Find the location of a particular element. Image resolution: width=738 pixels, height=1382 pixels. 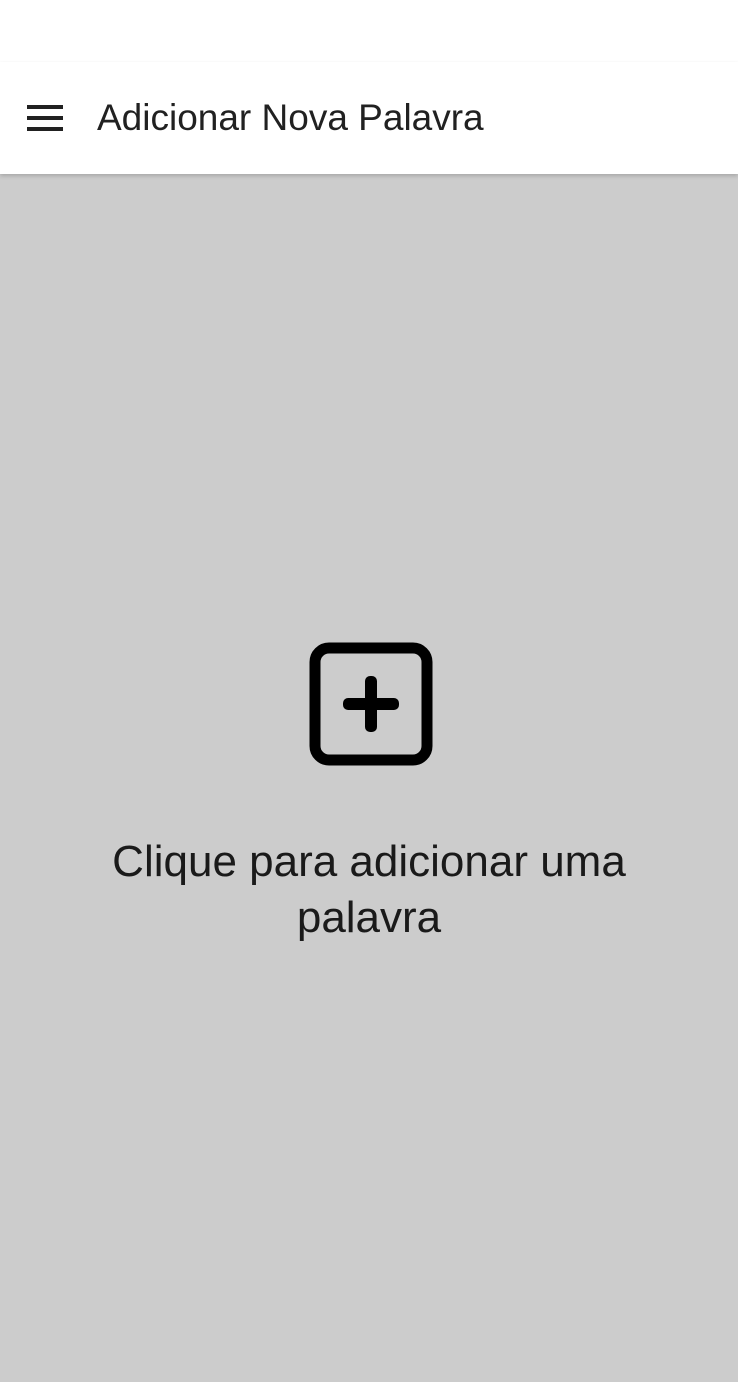

menu-button is located at coordinates (45, 118).